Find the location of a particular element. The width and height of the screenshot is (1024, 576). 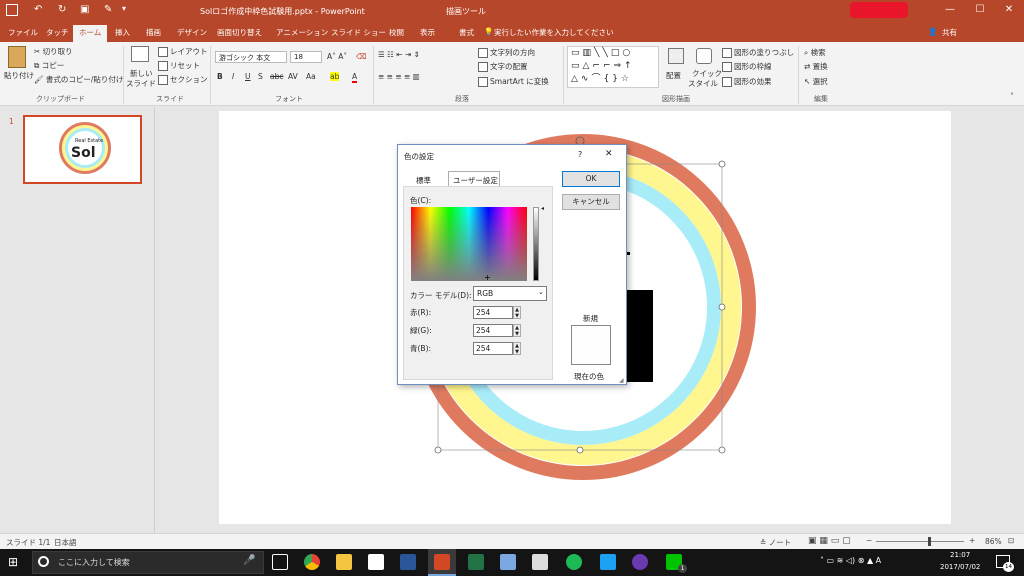

clock-time: 21:07 is located at coordinates (960, 555).